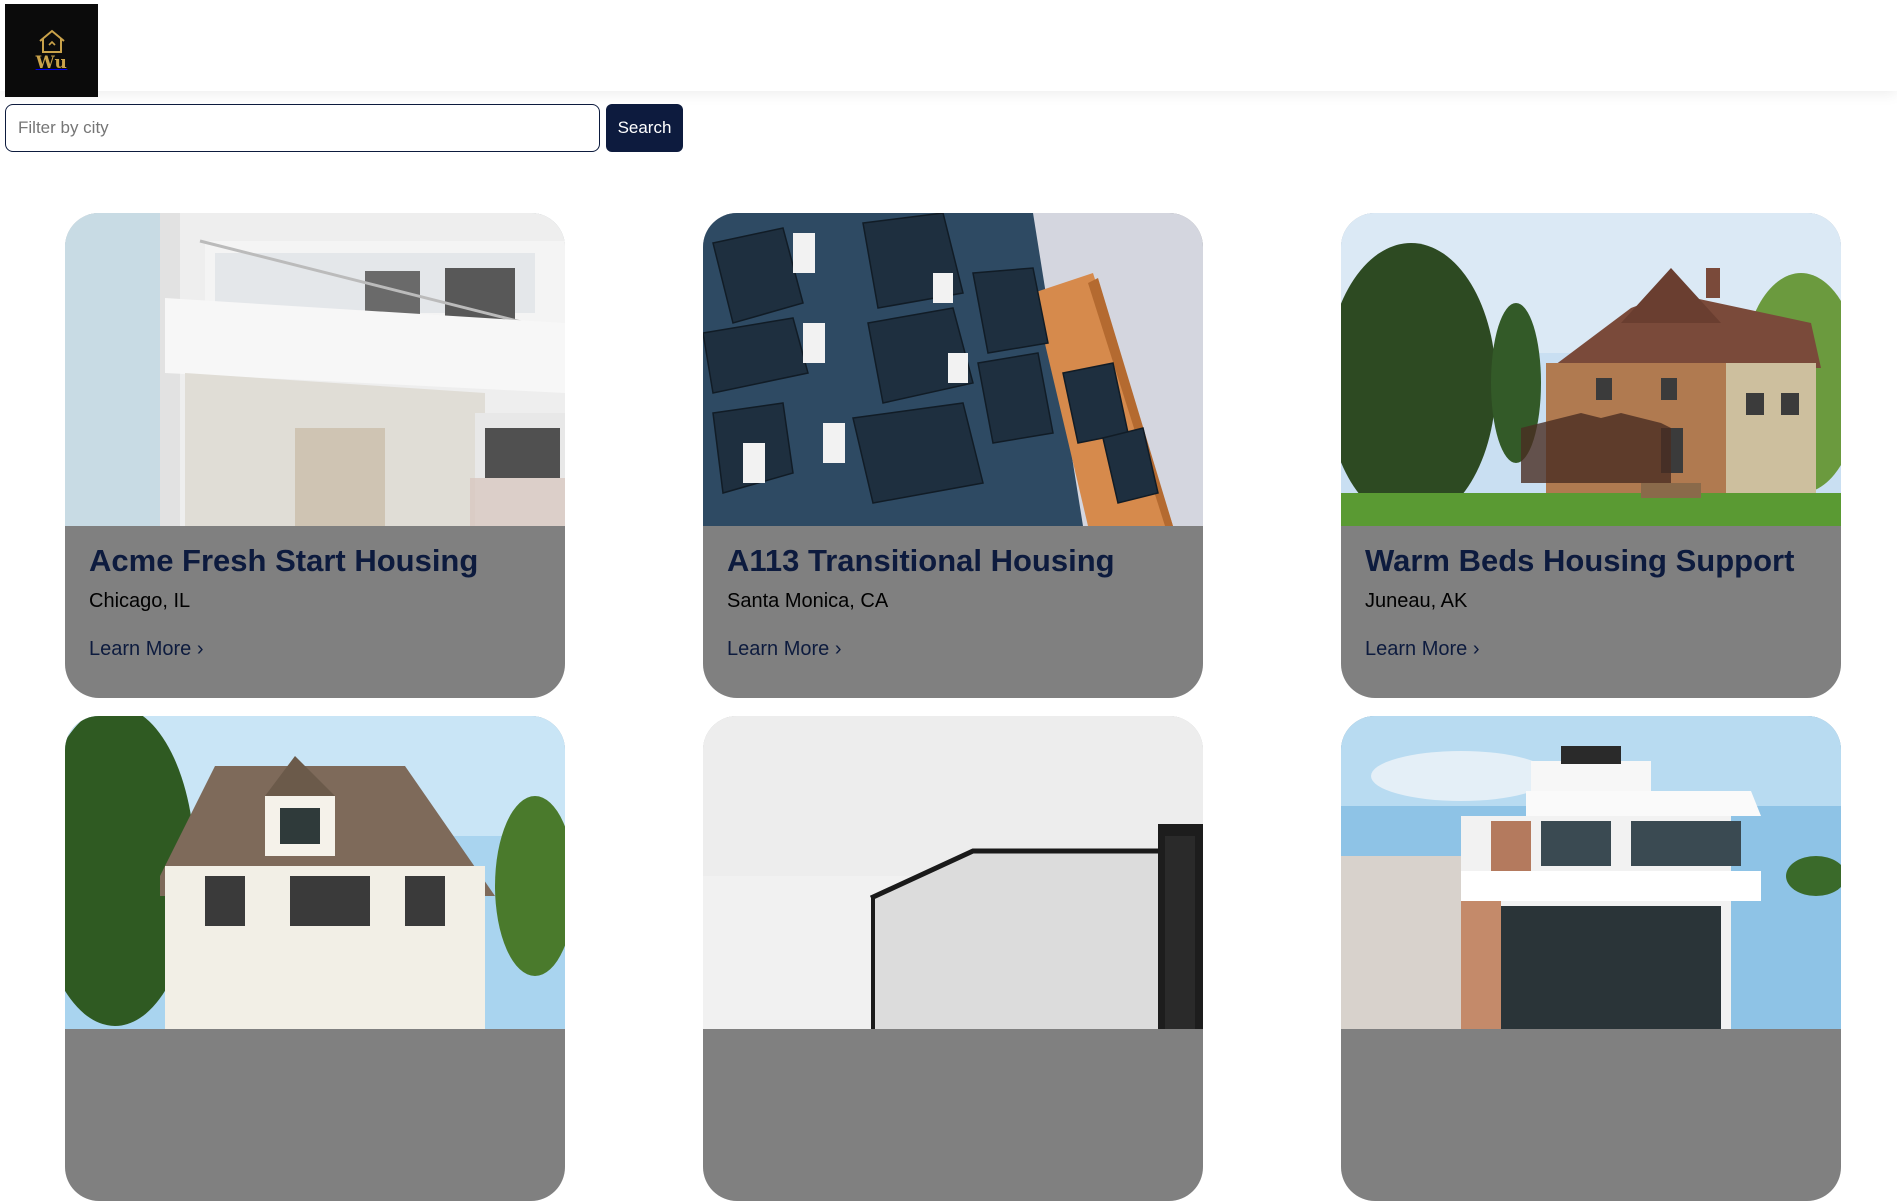 Image resolution: width=1897 pixels, height=1201 pixels. What do you see at coordinates (644, 128) in the screenshot?
I see `search-button: Search` at bounding box center [644, 128].